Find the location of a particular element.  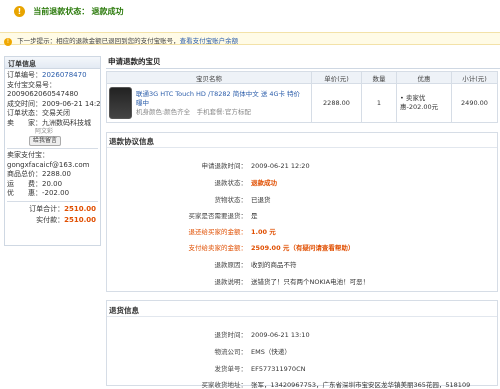

table-header: 宝贝名称 单价(元) 数量 优惠 小计(元) is located at coordinates (302, 77).